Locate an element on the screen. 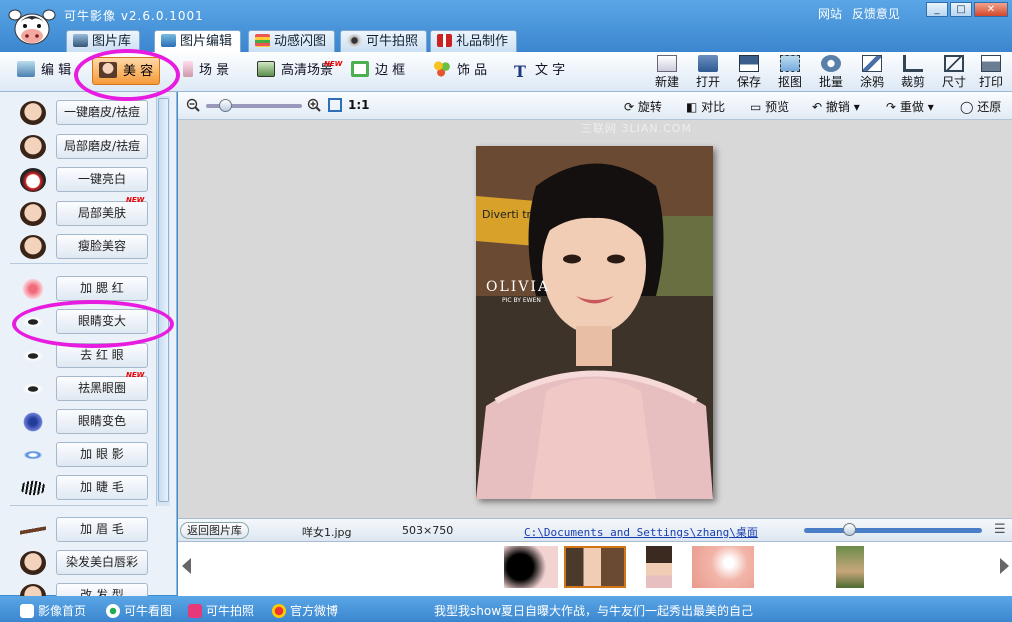  zoom-in-icon is located at coordinates (314, 105).